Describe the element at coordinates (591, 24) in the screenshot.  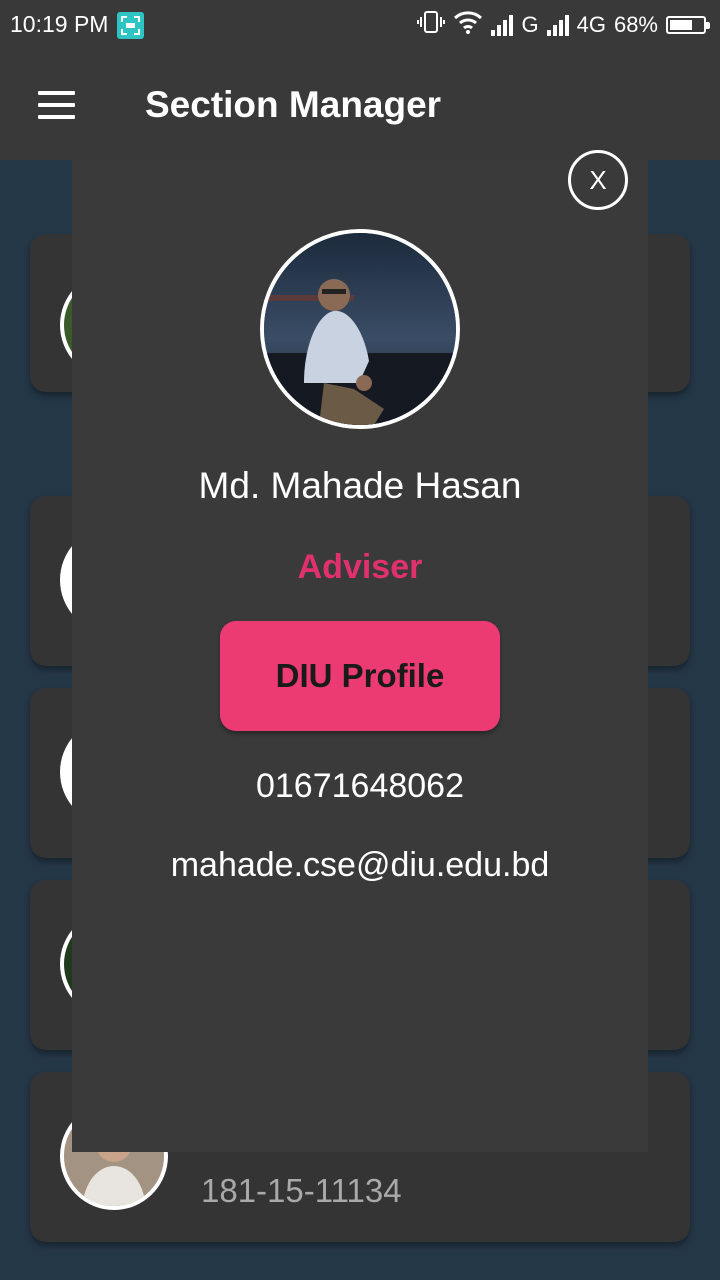
I see `network-type-2: 4G` at that location.